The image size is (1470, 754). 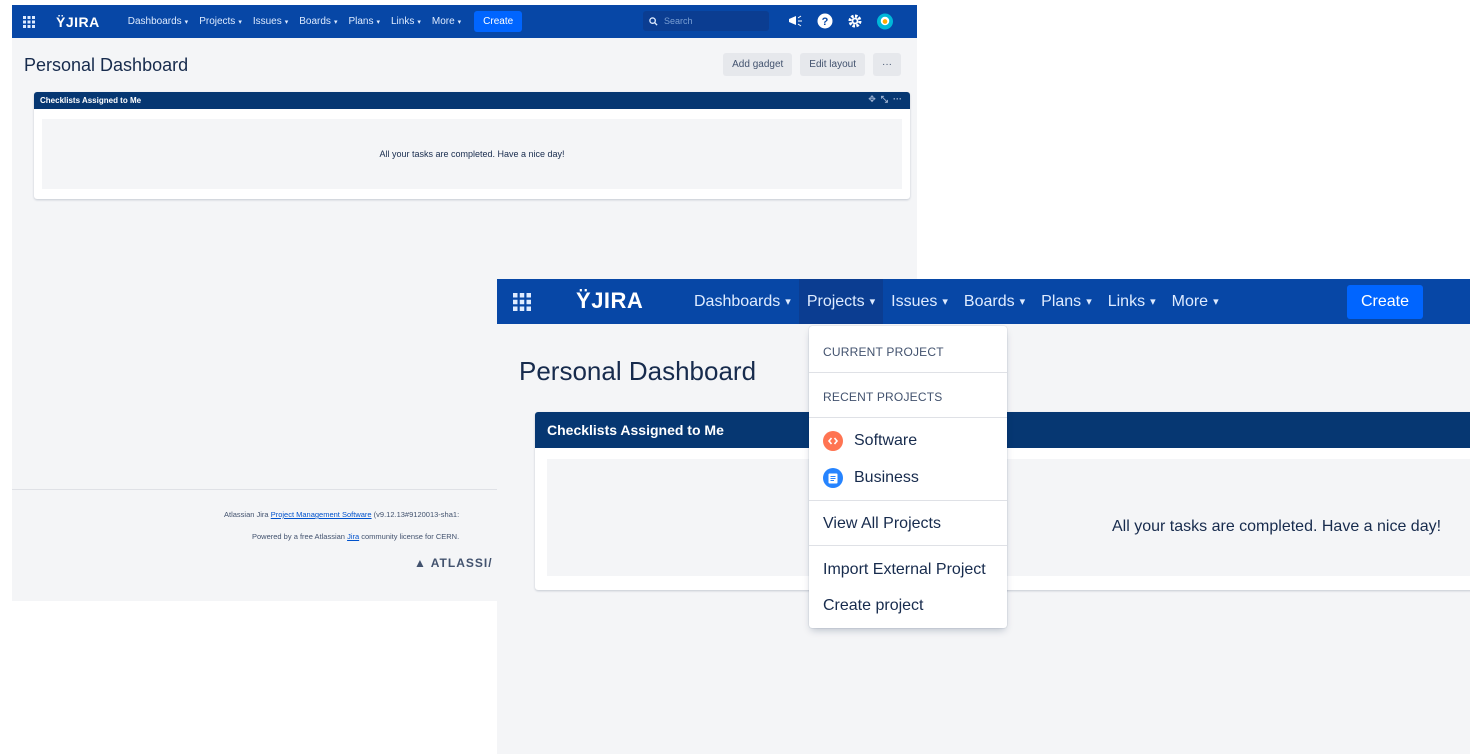 I want to click on move-icon: ✥, so click(x=872, y=99).